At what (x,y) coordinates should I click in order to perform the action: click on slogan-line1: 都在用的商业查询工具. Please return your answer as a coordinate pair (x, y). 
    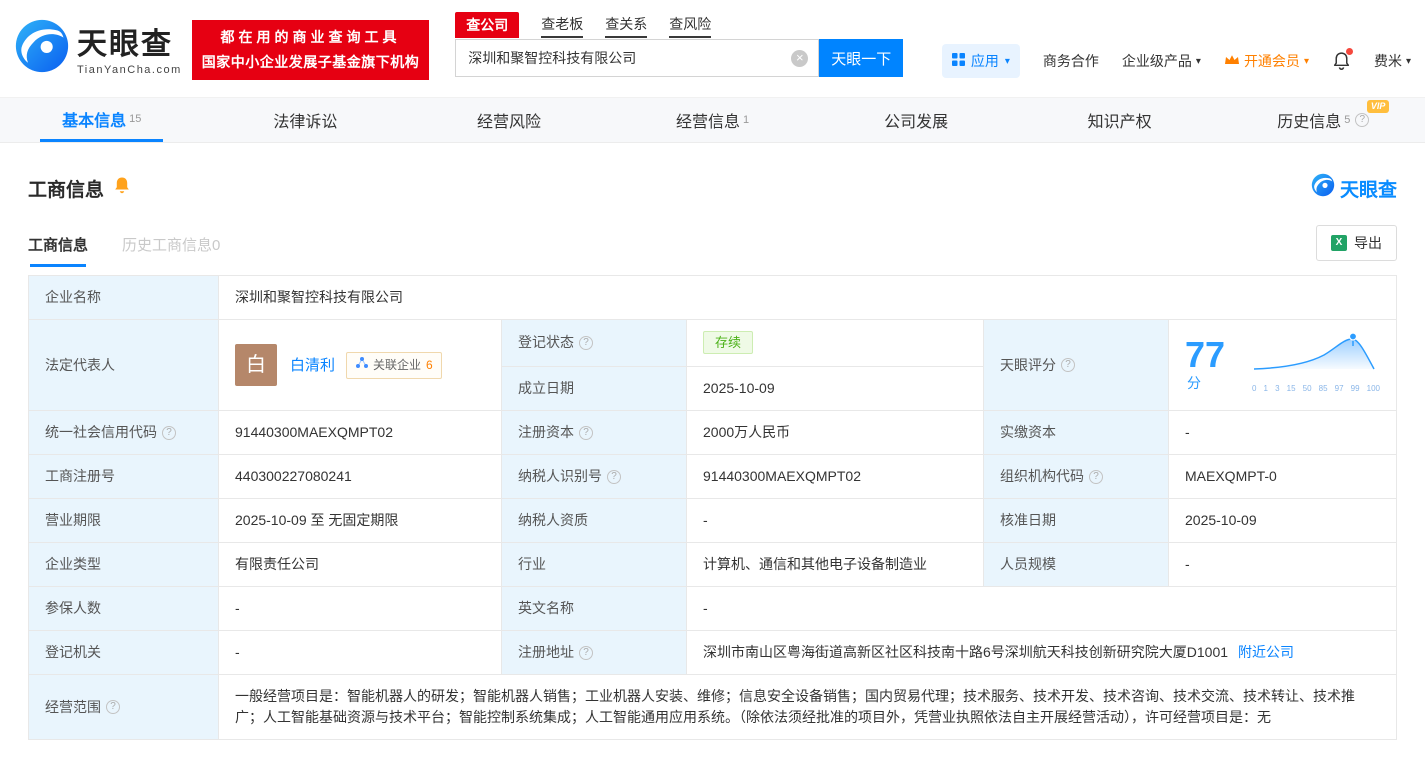
    Looking at the image, I should click on (310, 37).